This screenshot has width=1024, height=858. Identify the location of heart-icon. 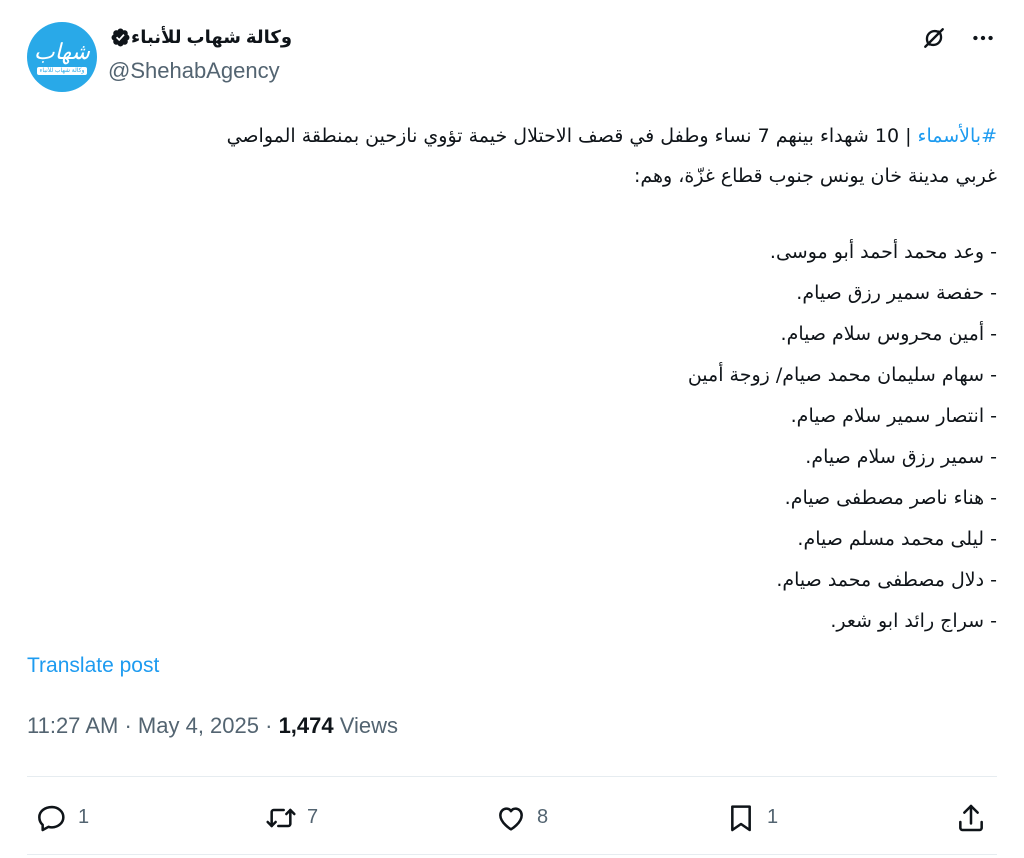
(511, 818).